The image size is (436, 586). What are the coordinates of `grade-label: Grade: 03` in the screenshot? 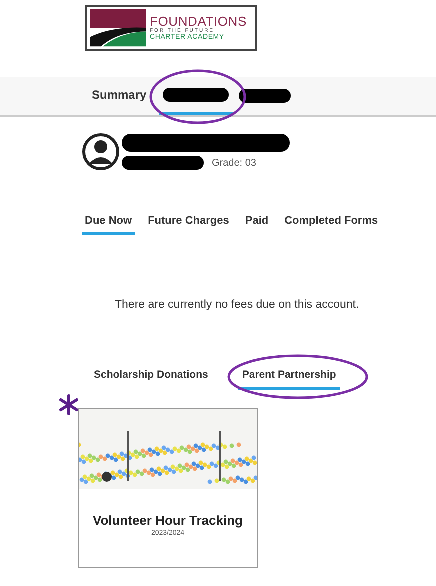 It's located at (234, 163).